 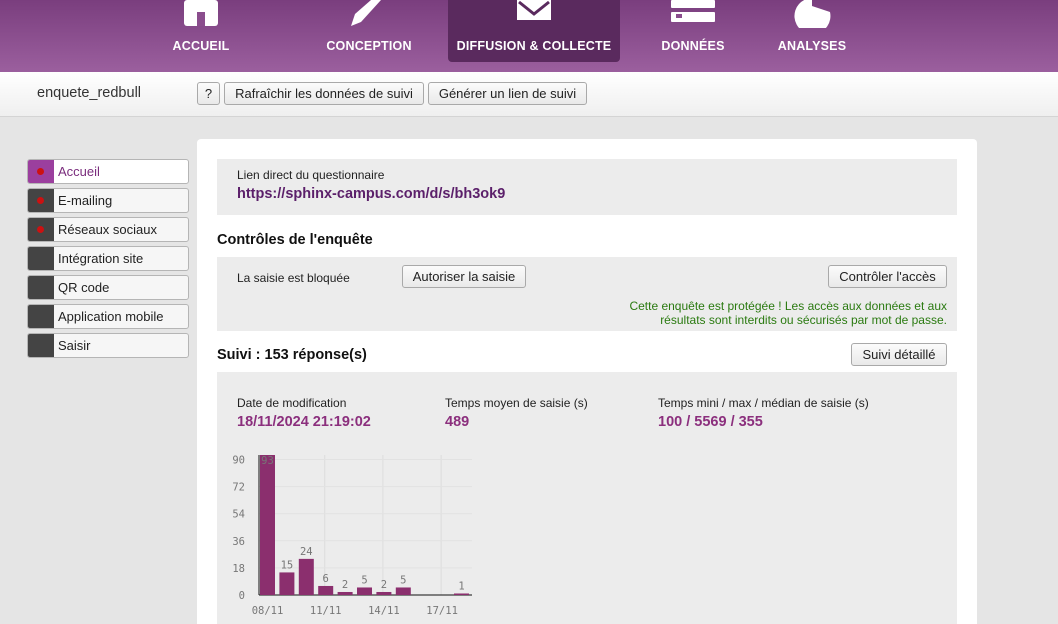 I want to click on bar-value-label: 1, so click(x=461, y=586).